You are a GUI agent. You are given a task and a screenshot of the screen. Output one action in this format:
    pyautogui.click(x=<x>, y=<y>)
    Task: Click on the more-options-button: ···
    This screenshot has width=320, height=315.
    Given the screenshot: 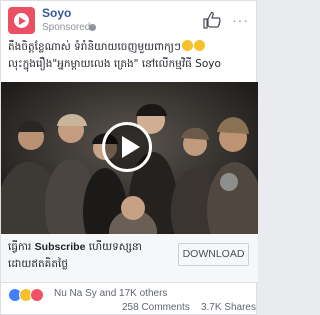 What is the action you would take?
    pyautogui.click(x=240, y=20)
    